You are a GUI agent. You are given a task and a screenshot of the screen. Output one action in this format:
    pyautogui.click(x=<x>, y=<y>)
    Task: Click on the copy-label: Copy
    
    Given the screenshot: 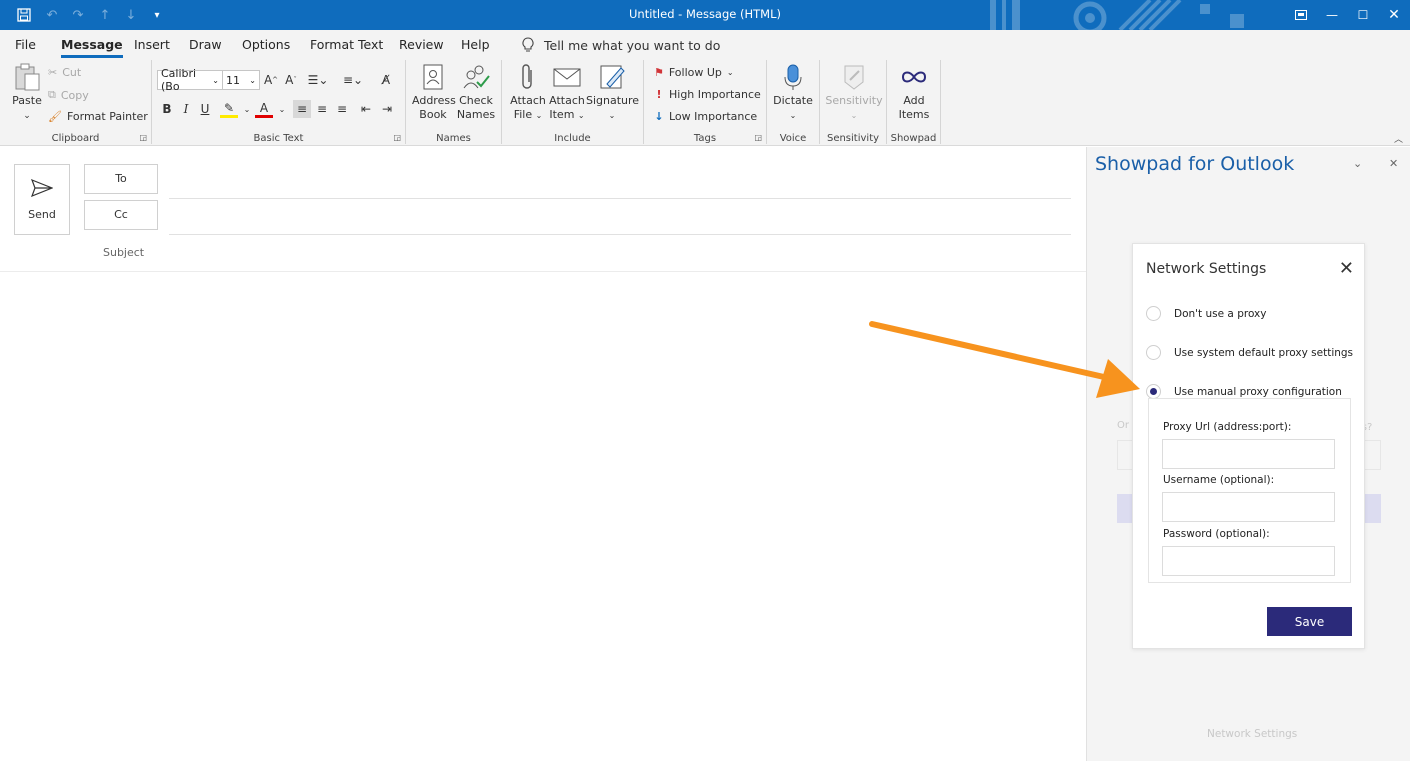 What is the action you would take?
    pyautogui.click(x=74, y=95)
    